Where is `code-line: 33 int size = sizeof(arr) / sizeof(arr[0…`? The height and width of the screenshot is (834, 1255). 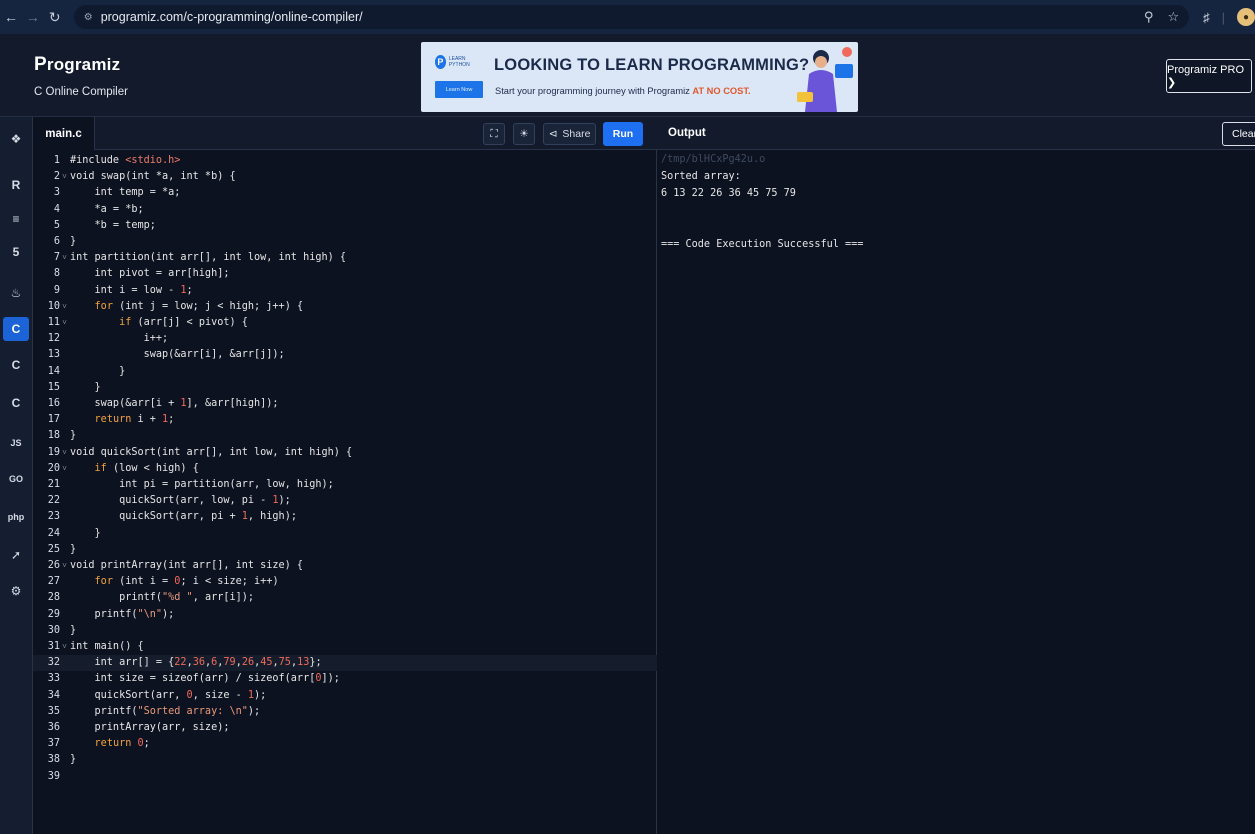 code-line: 33 int size = sizeof(arr) / sizeof(arr[0… is located at coordinates (345, 679).